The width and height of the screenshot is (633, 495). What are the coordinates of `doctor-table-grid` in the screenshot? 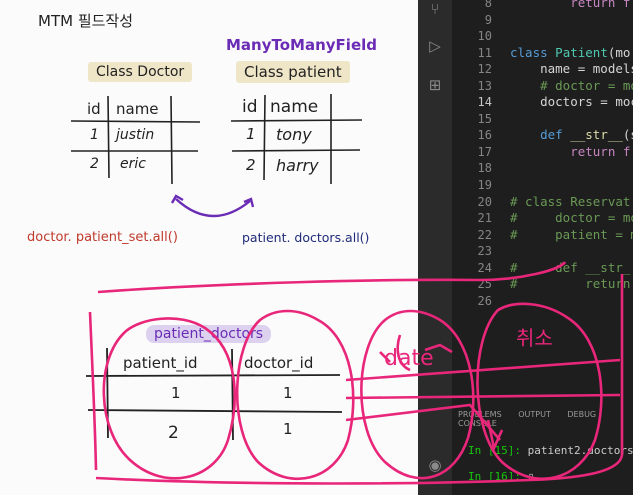 It's located at (135, 140).